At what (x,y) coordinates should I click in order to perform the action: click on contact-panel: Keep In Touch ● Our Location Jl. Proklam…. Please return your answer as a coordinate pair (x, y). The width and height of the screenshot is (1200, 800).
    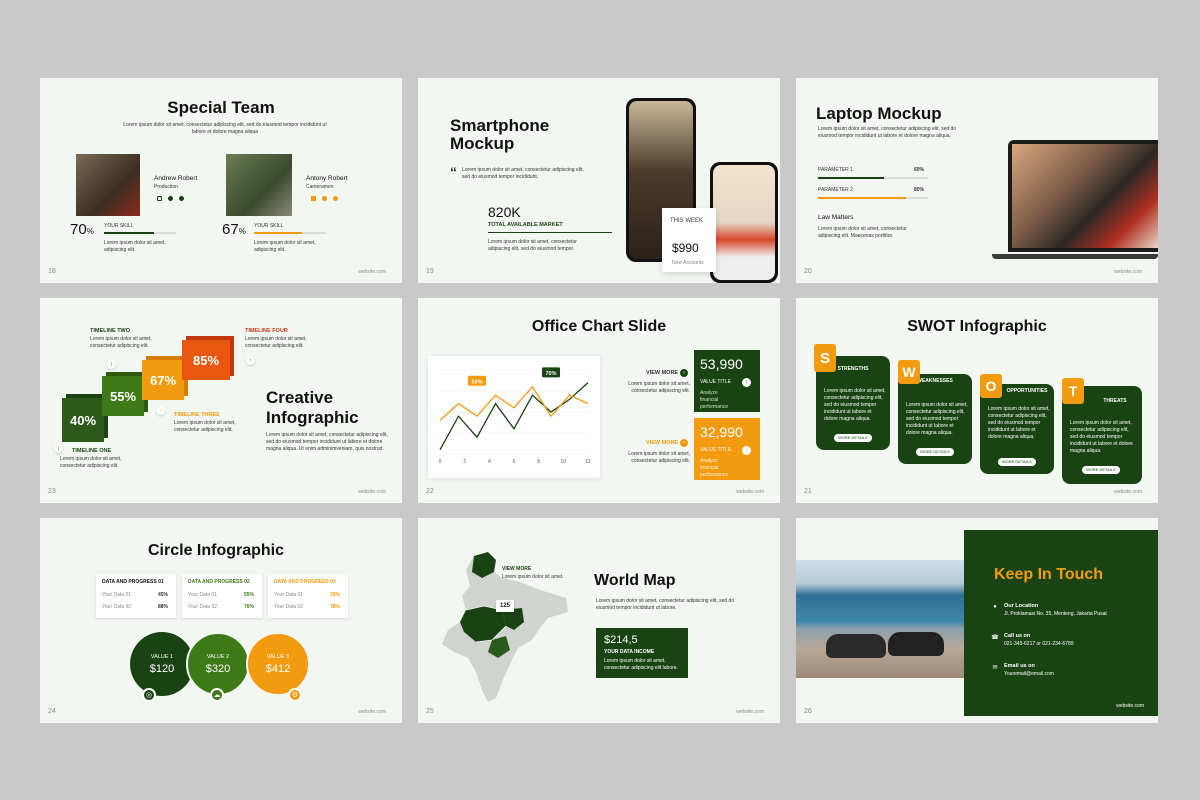
    Looking at the image, I should click on (1061, 623).